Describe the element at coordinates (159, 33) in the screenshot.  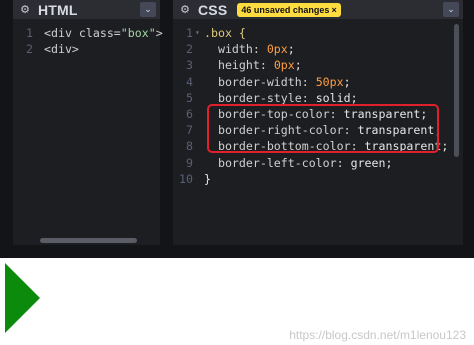
I see `code-token: >` at that location.